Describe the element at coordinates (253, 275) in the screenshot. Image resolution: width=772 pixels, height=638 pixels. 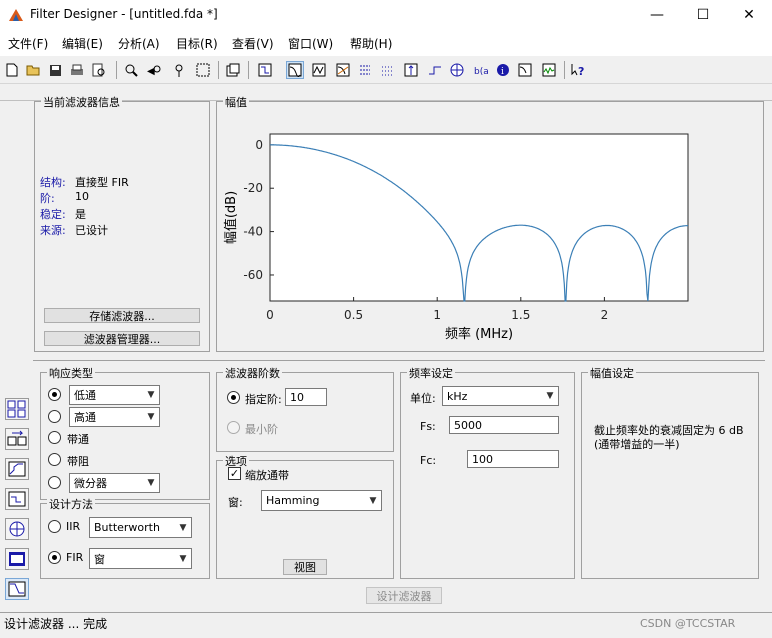
I see `y-tick-label: -60` at that location.